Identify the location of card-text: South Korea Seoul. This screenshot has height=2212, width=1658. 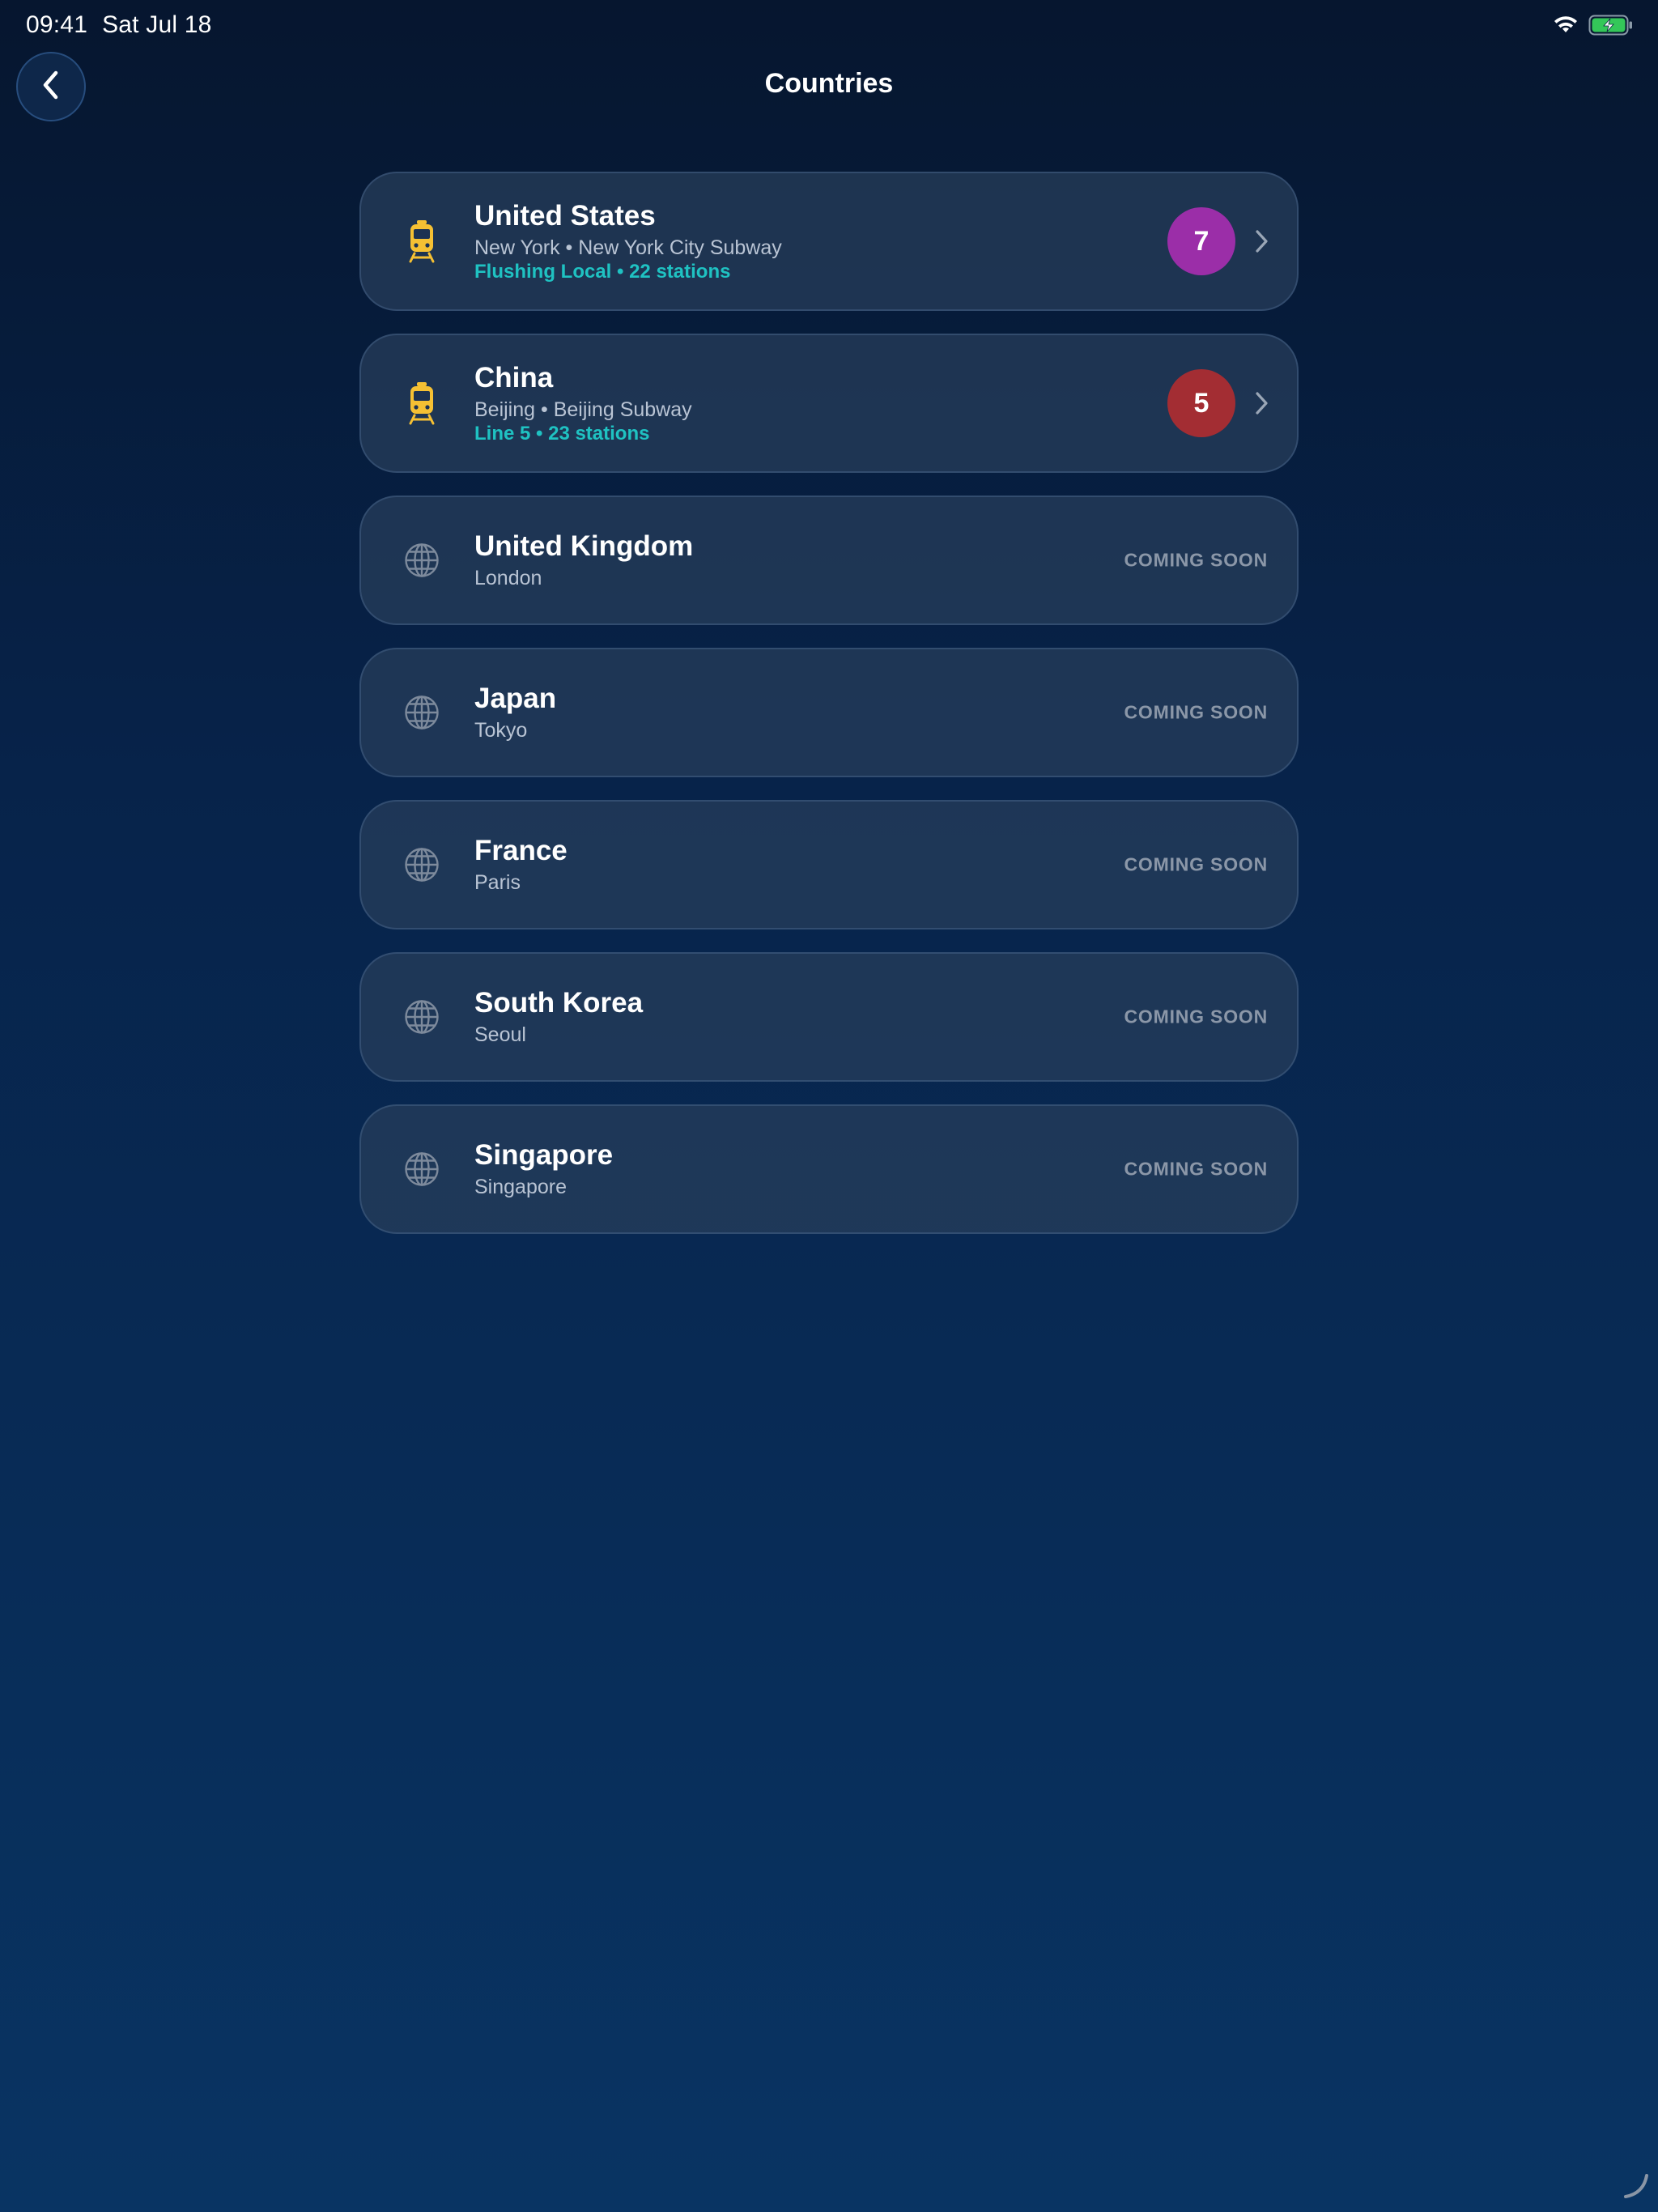
(558, 1017).